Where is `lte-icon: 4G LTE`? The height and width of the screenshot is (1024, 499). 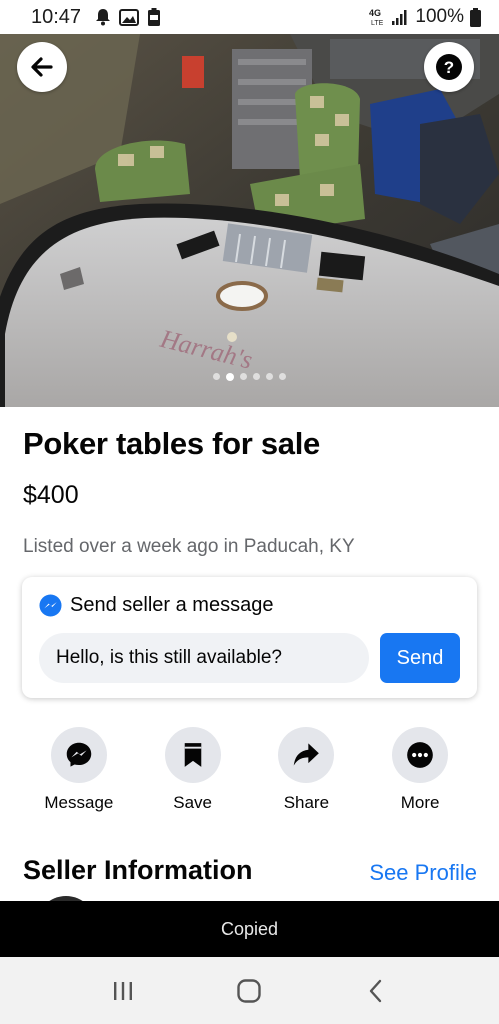 lte-icon: 4G LTE is located at coordinates (377, 17).